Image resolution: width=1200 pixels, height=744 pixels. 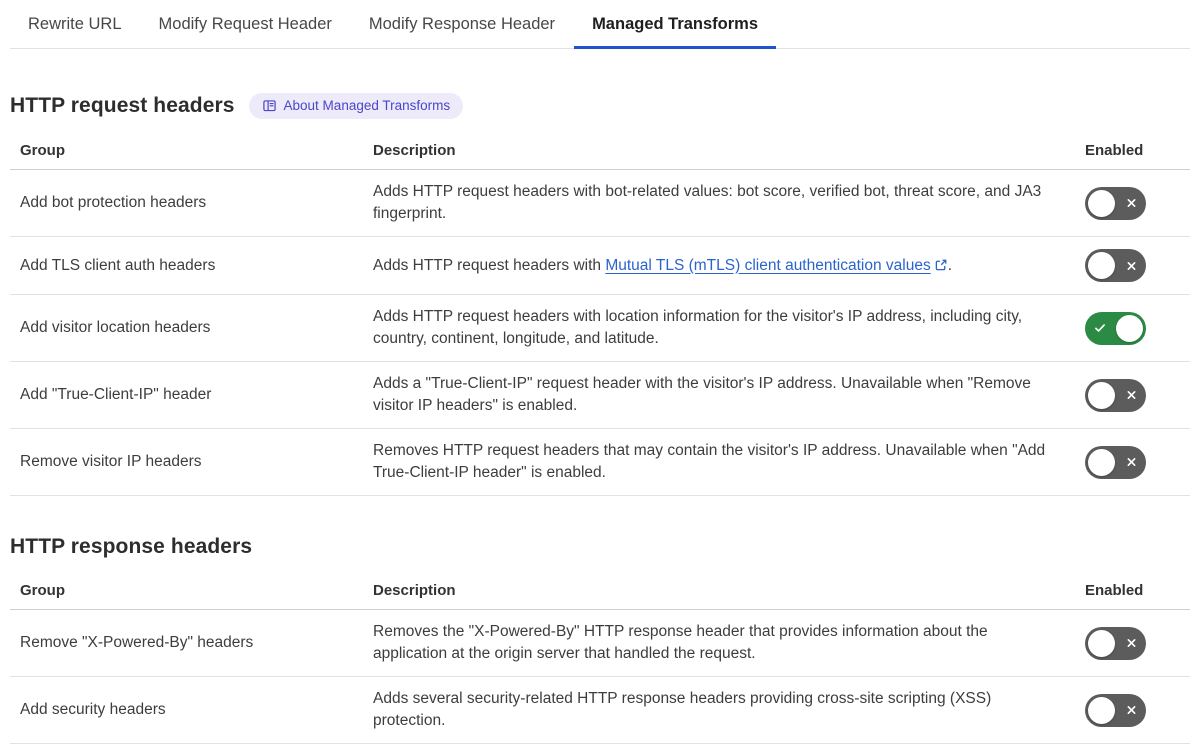 I want to click on row-group-label: Add bot protection headers, so click(x=113, y=202).